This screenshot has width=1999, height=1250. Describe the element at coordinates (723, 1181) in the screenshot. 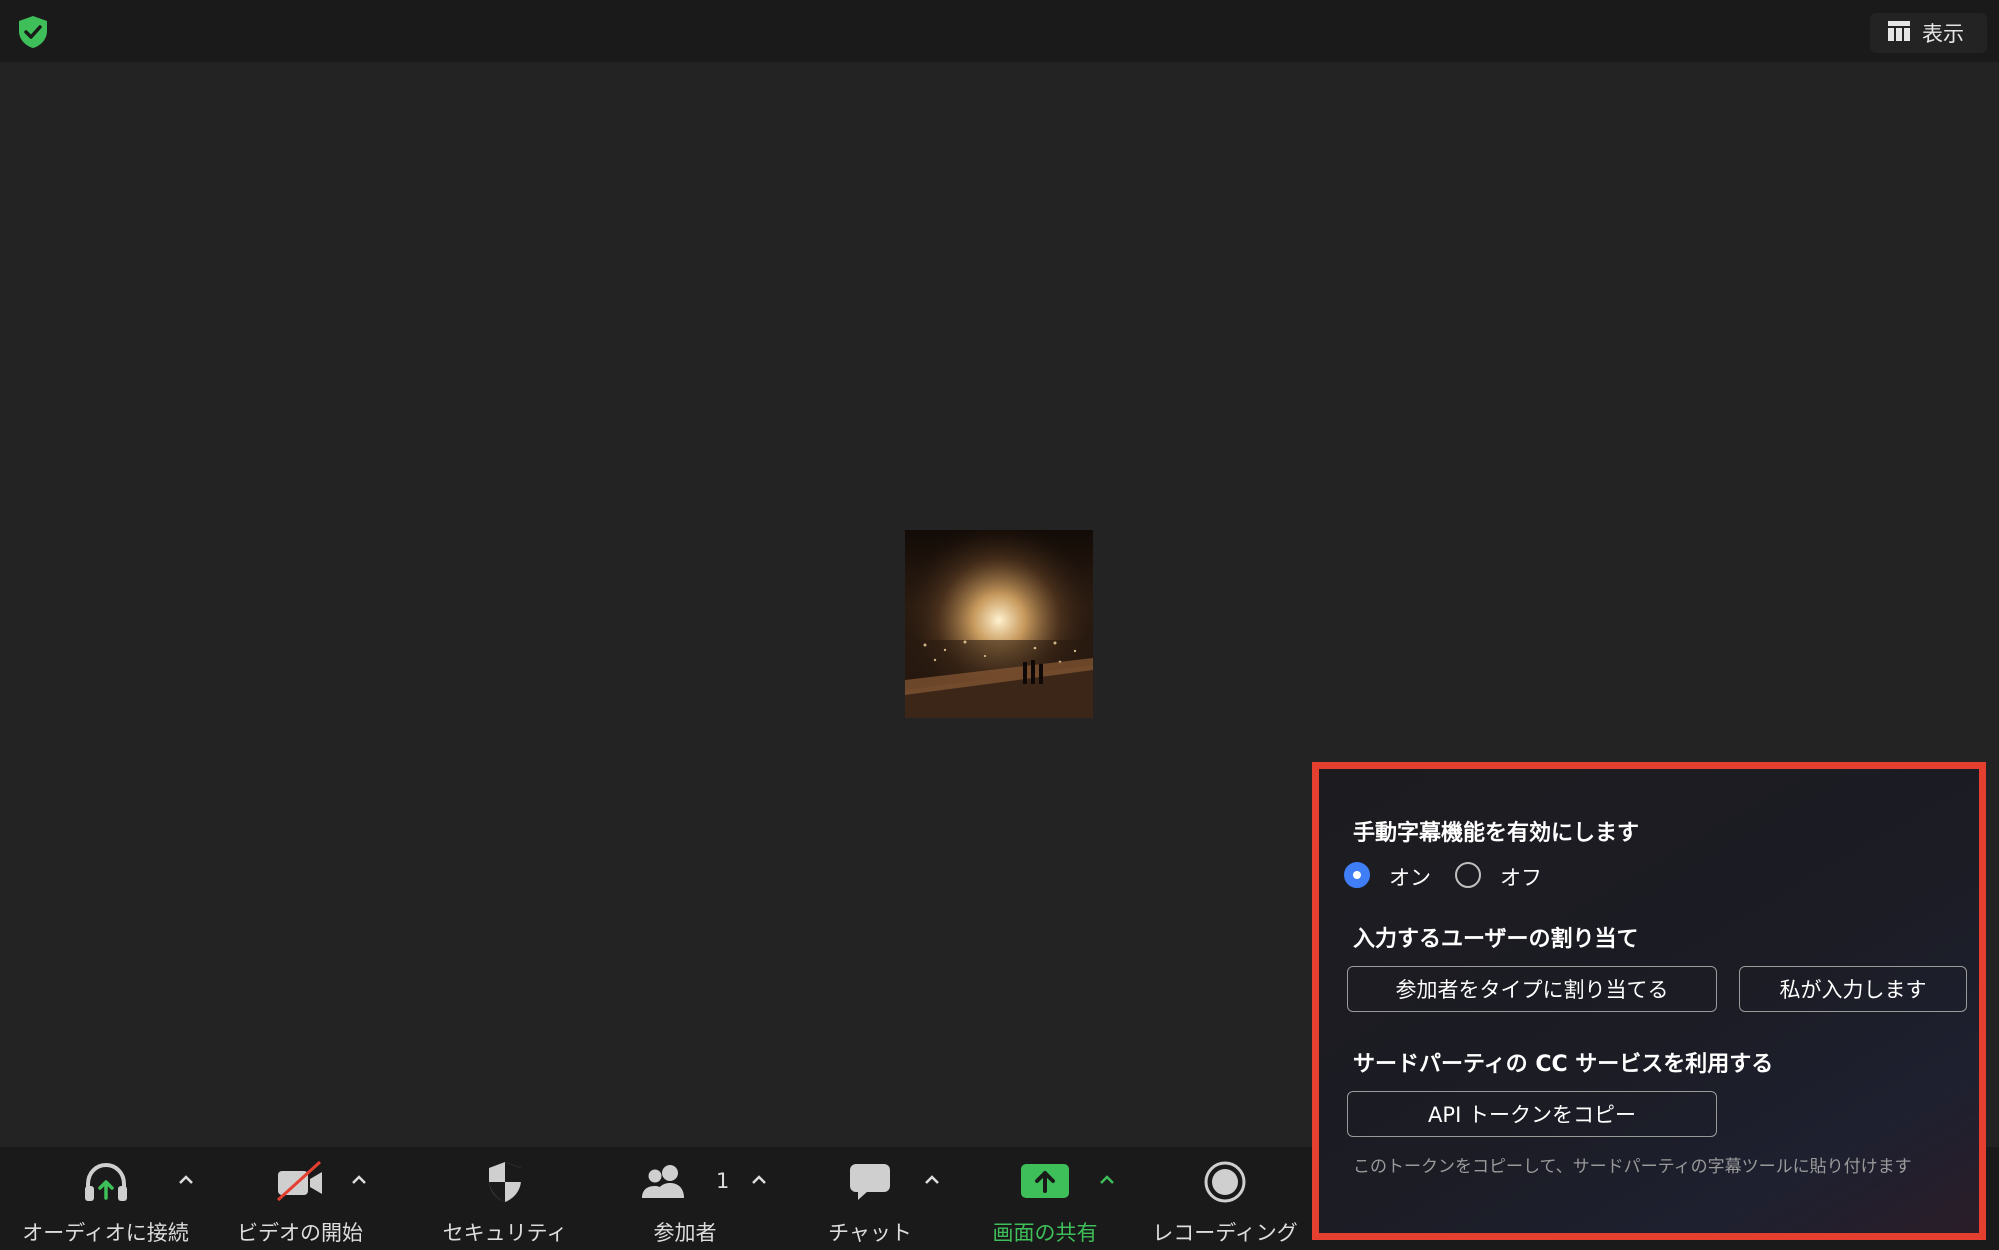

I see `participants-count: 1` at that location.